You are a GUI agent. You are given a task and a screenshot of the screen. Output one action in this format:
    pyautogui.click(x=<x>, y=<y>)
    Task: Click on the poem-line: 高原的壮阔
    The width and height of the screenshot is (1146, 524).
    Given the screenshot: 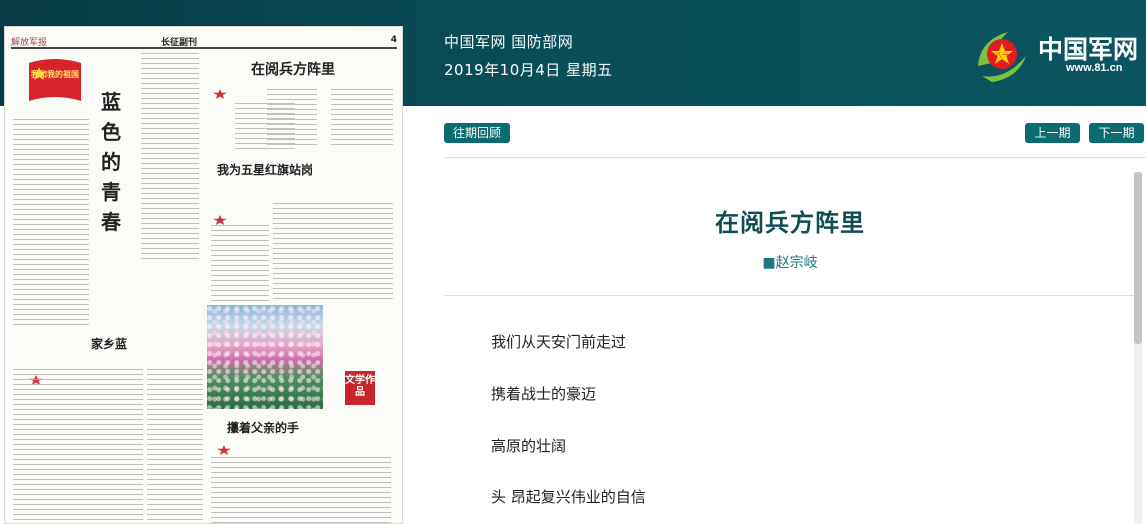 What is the action you would take?
    pyautogui.click(x=529, y=446)
    